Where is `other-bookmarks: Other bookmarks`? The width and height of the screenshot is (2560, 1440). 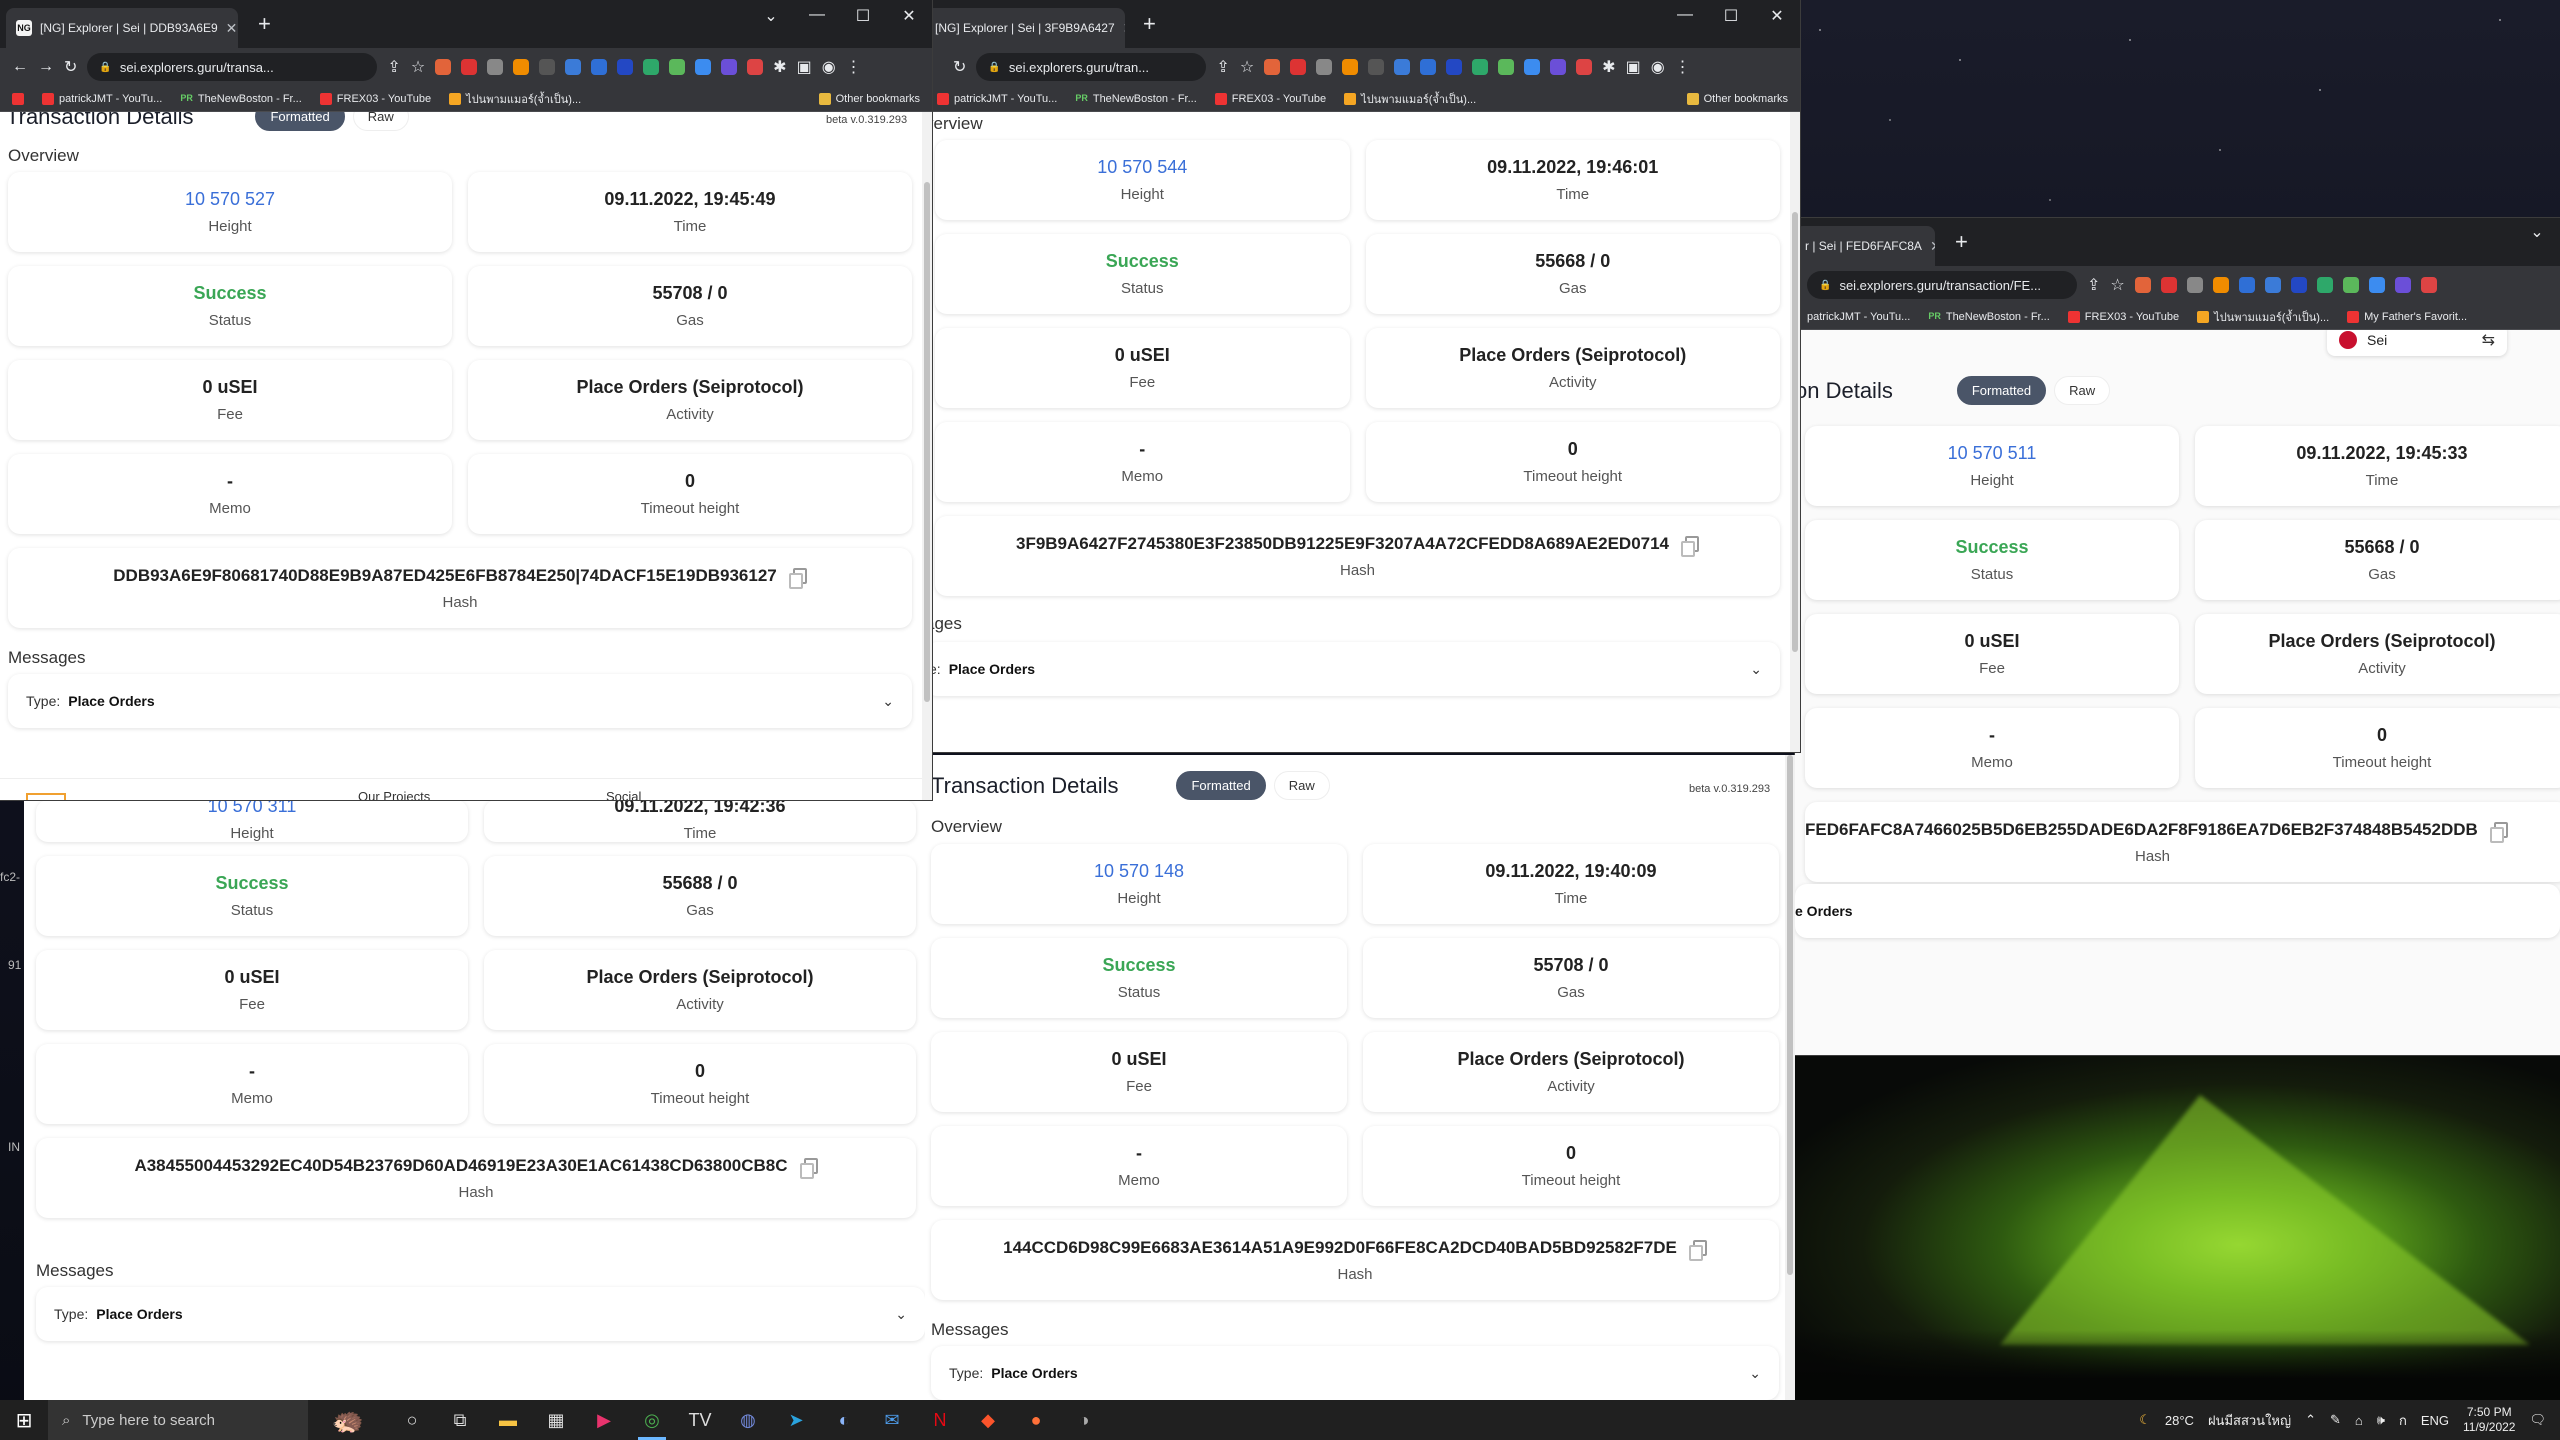 other-bookmarks: Other bookmarks is located at coordinates (869, 98).